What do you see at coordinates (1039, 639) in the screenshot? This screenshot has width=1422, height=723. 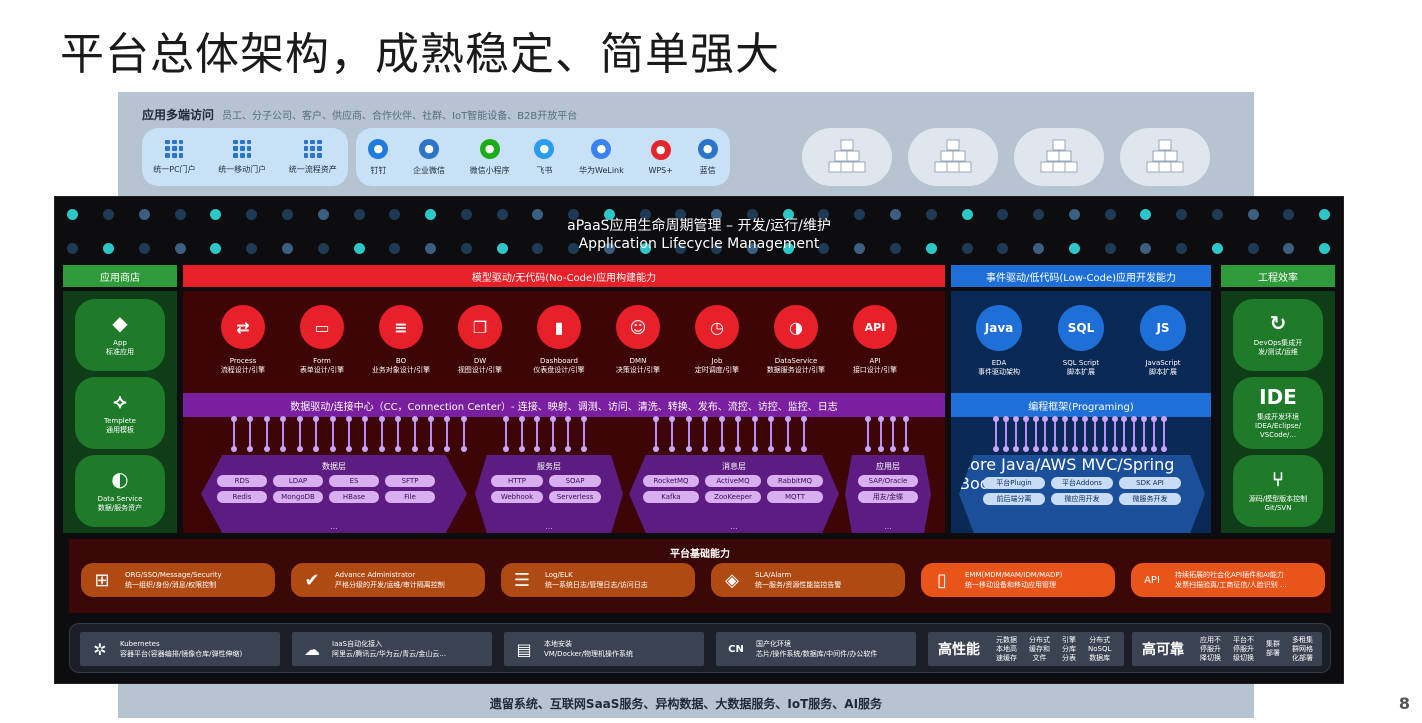 I see `performance-item-line: 分布式` at bounding box center [1039, 639].